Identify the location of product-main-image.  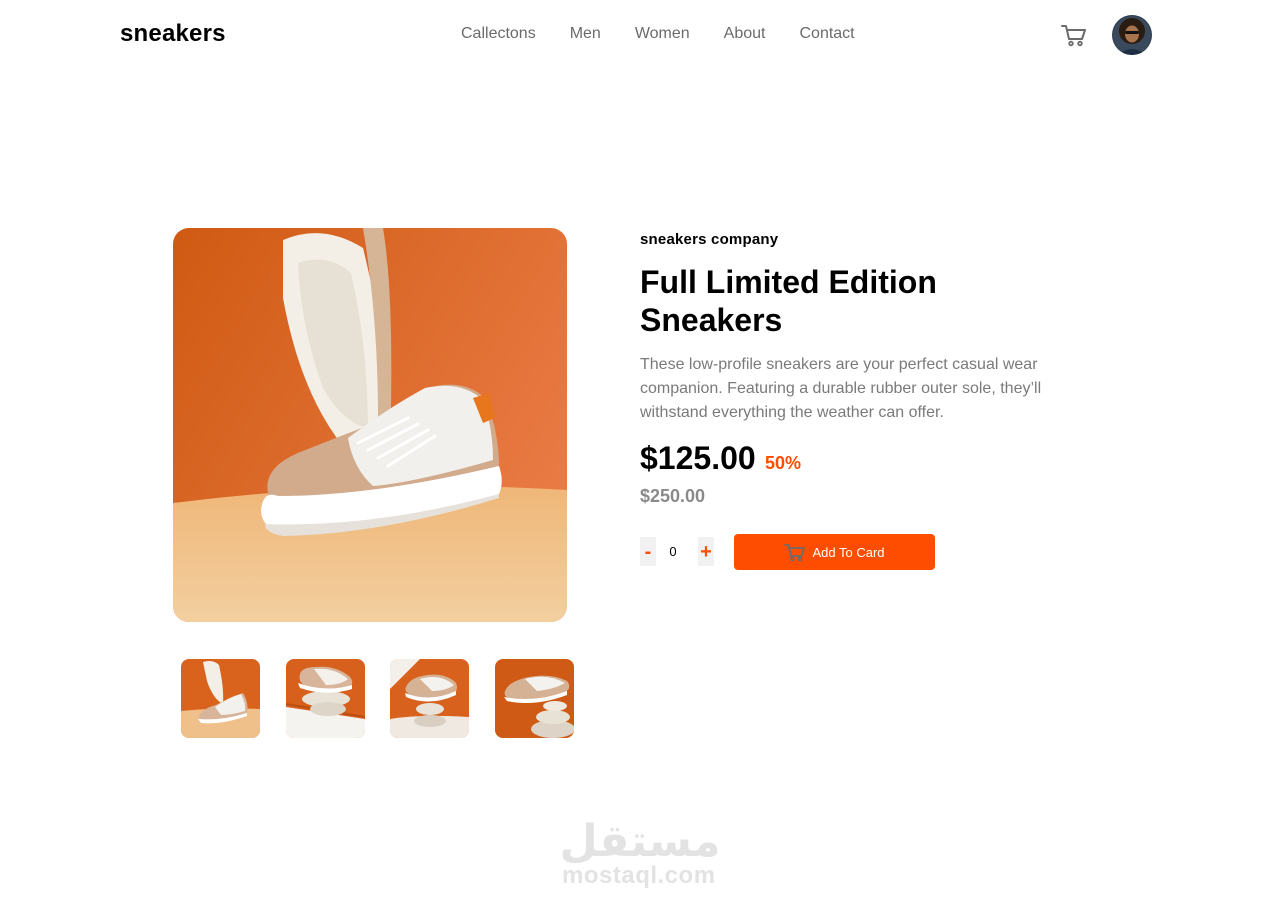
(370, 425).